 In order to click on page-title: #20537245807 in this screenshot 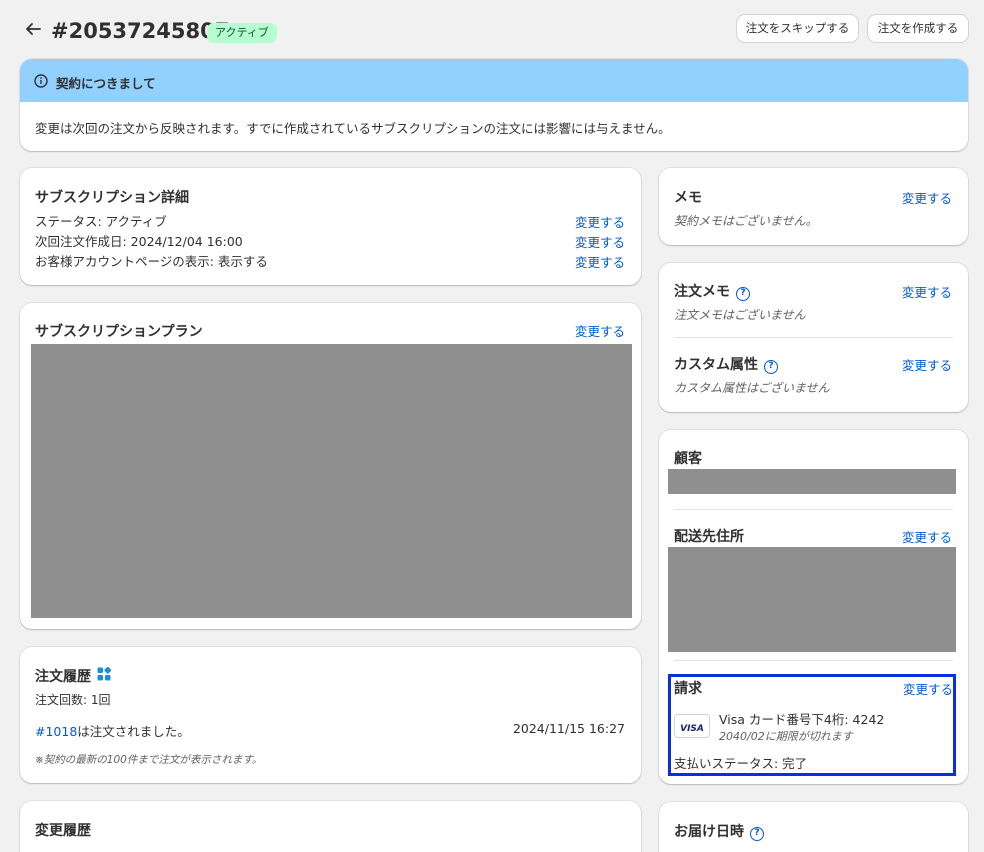, I will do `click(140, 31)`.